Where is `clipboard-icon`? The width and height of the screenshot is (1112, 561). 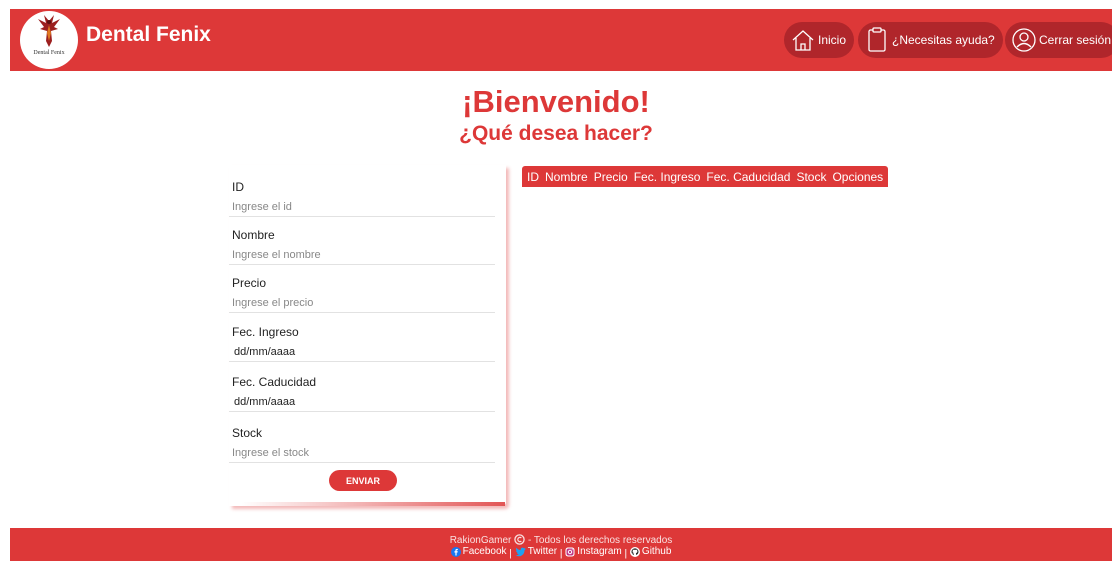
clipboard-icon is located at coordinates (877, 39).